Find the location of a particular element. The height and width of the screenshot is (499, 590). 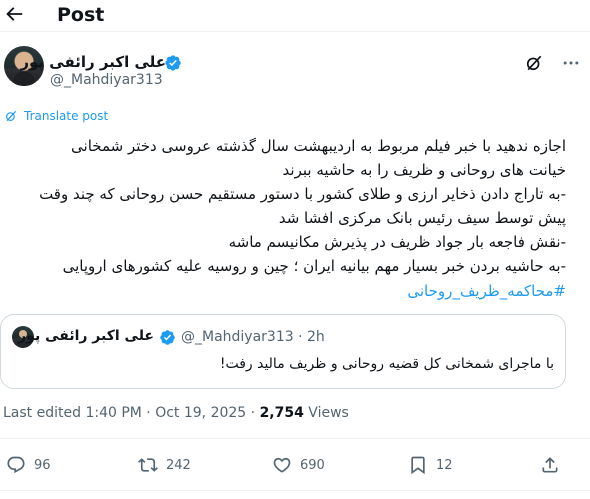

like-icon is located at coordinates (282, 465).